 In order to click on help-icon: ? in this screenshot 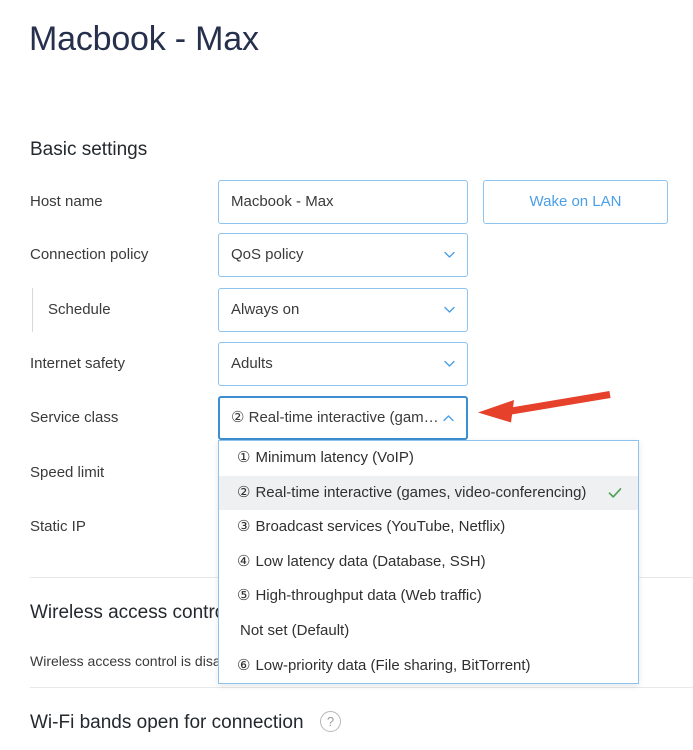, I will do `click(330, 721)`.